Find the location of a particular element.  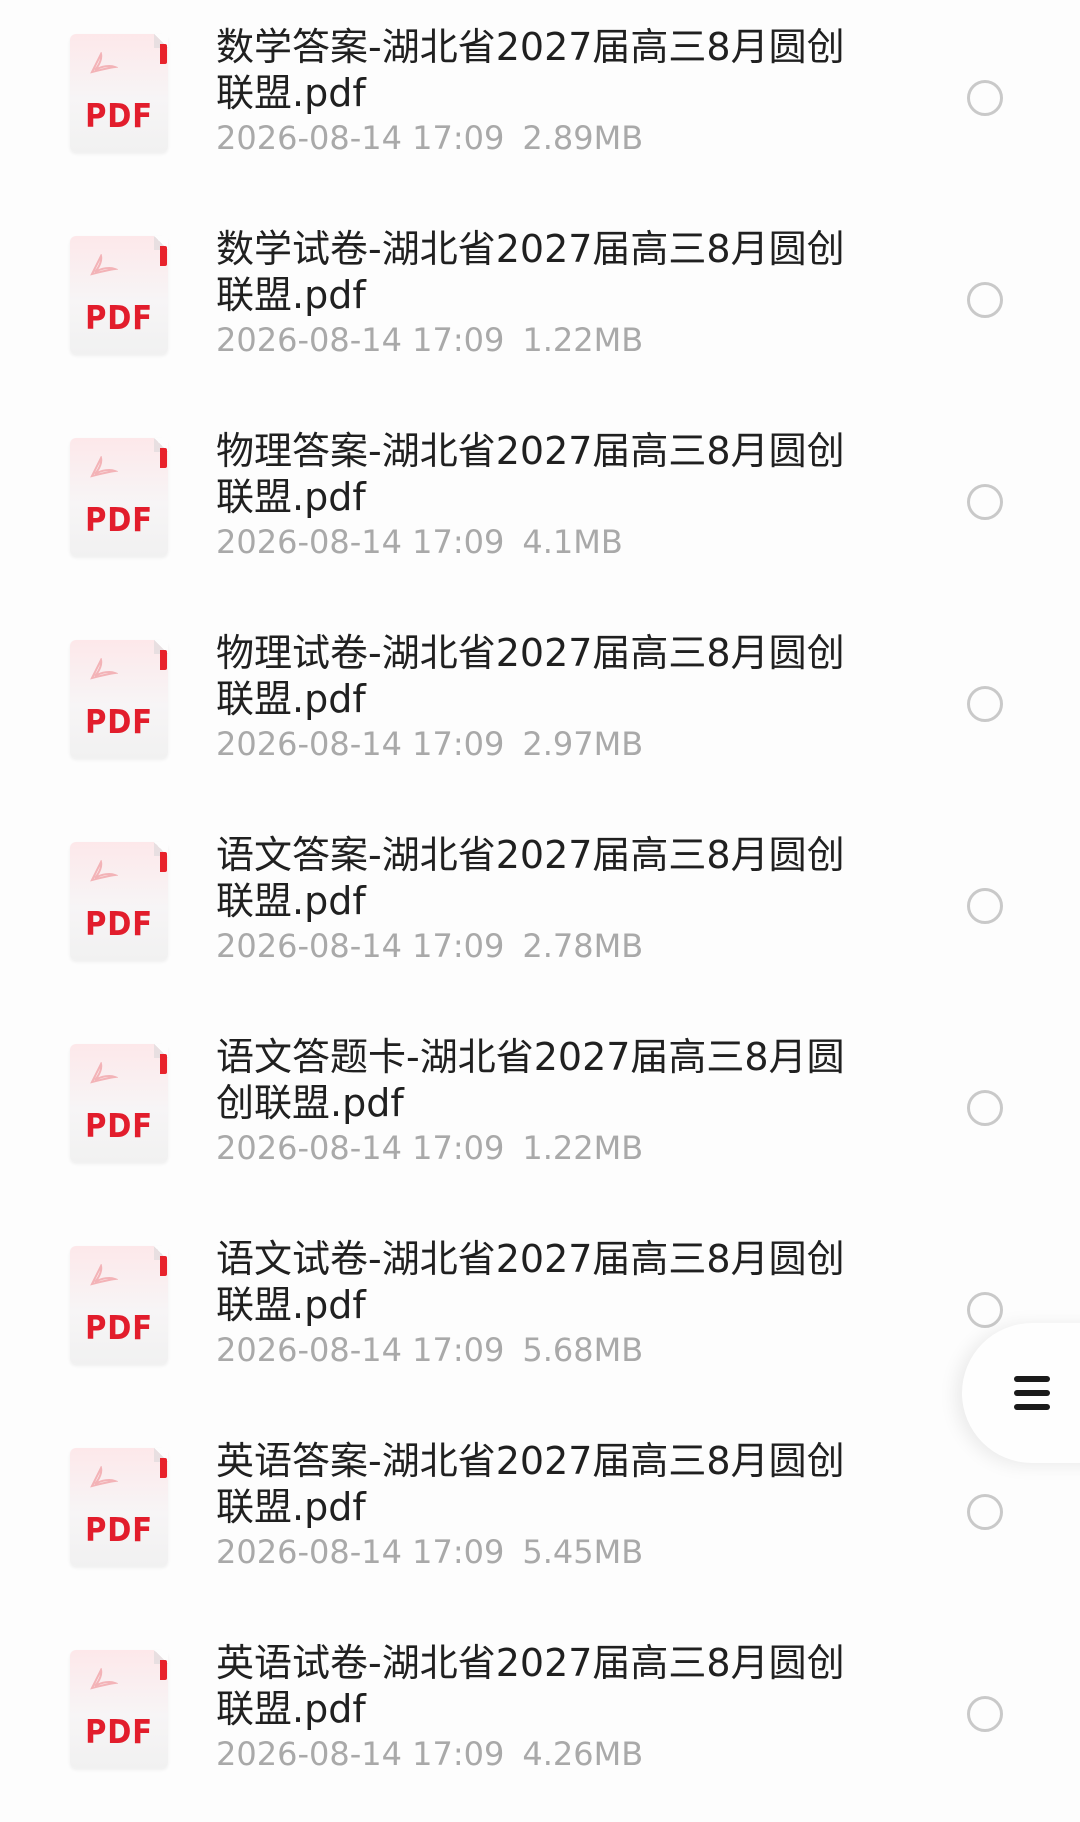

file-meta: 2026-08-14 17:09 4.26MB is located at coordinates (429, 1754).